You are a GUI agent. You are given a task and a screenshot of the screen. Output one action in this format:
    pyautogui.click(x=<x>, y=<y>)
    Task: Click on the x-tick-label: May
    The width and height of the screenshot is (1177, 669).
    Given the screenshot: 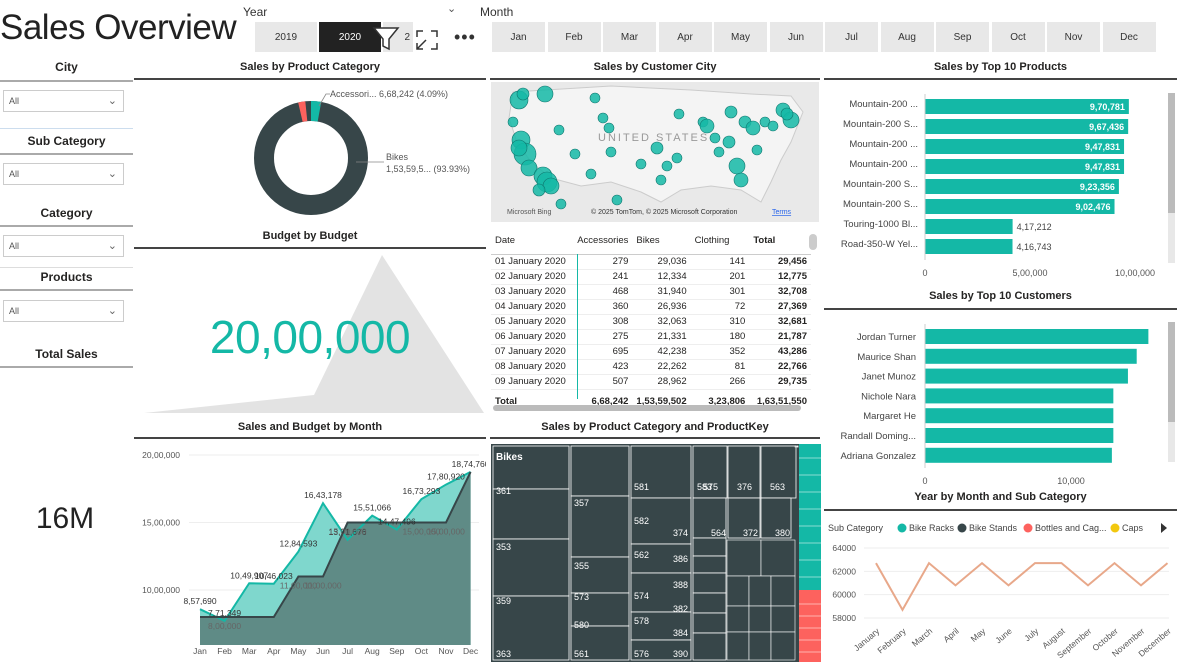 What is the action you would take?
    pyautogui.click(x=298, y=651)
    